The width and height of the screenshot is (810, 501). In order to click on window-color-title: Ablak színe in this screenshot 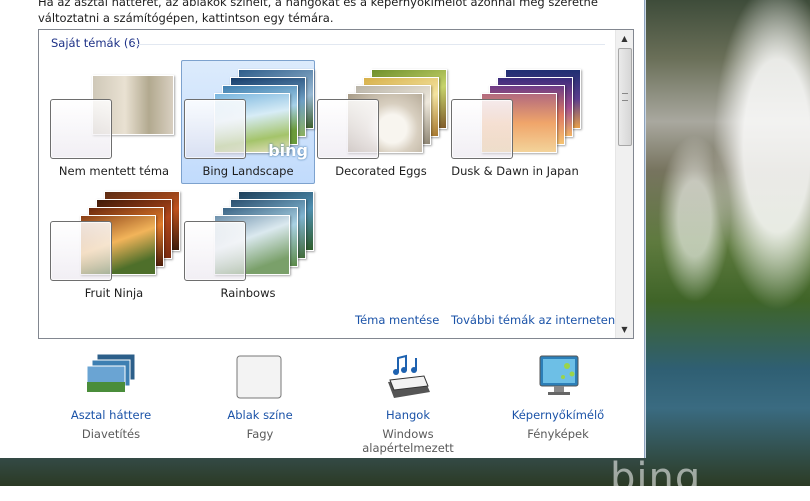, I will do `click(260, 415)`.